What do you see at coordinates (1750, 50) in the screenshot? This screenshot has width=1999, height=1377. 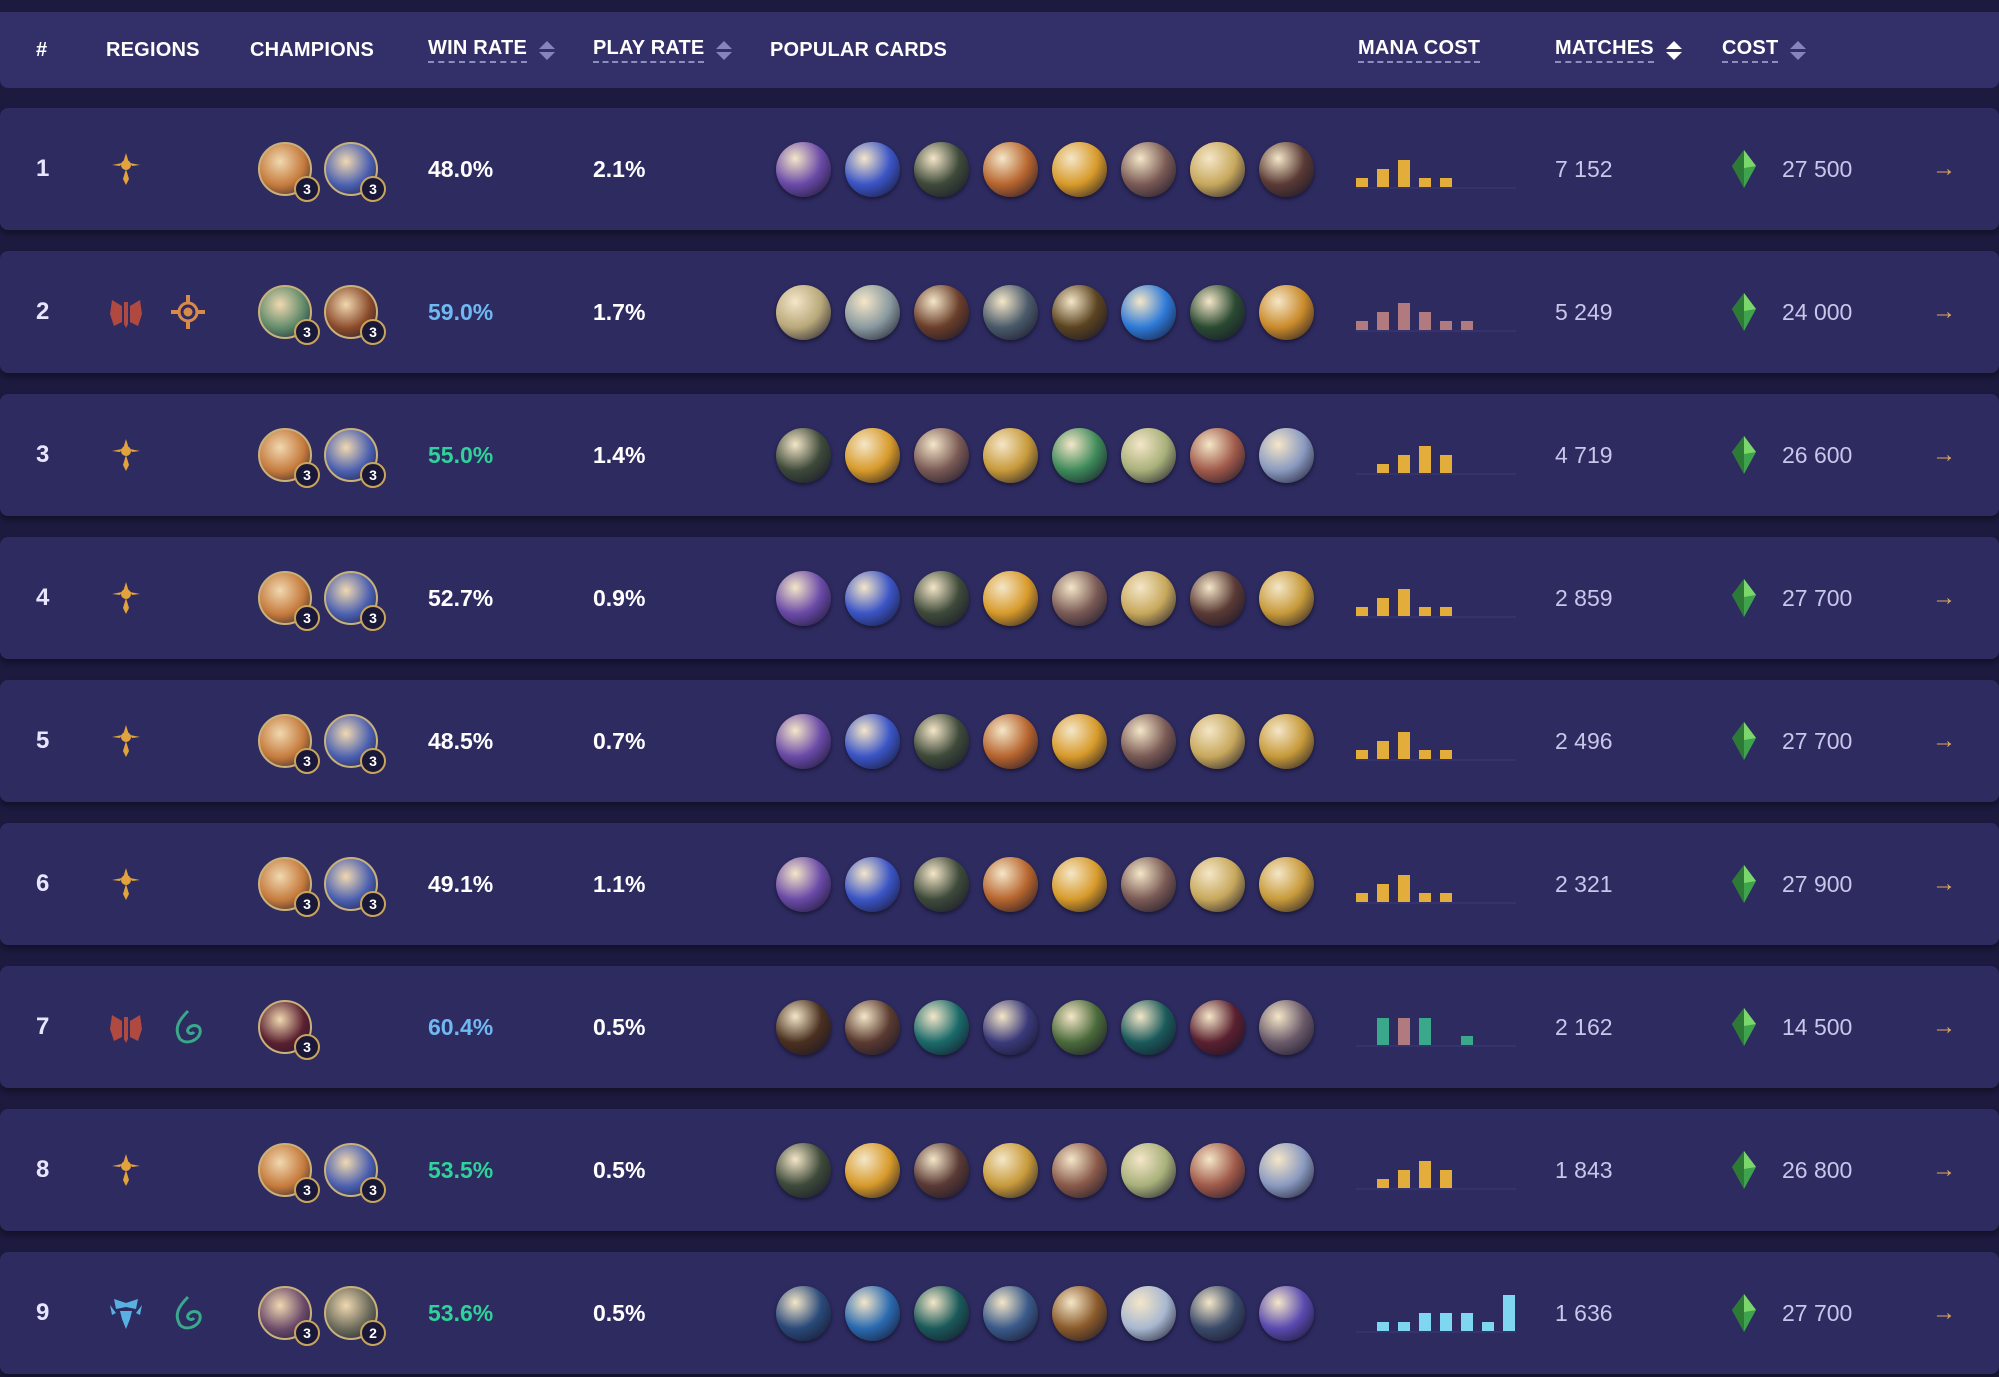 I see `header-cost-label: COST` at bounding box center [1750, 50].